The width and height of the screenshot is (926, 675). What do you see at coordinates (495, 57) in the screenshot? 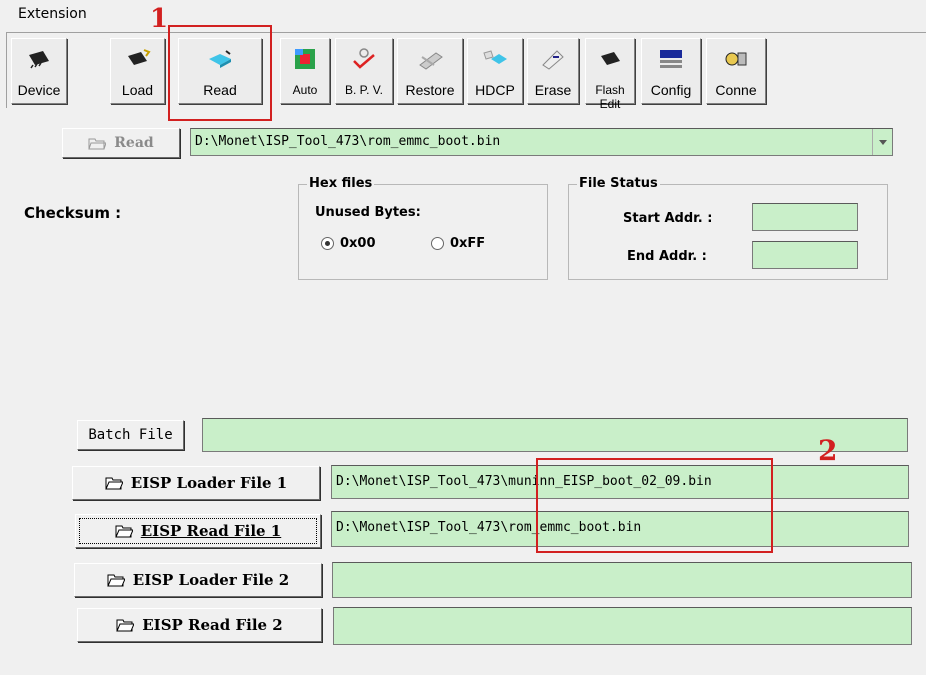
I see `hdcp-icon` at bounding box center [495, 57].